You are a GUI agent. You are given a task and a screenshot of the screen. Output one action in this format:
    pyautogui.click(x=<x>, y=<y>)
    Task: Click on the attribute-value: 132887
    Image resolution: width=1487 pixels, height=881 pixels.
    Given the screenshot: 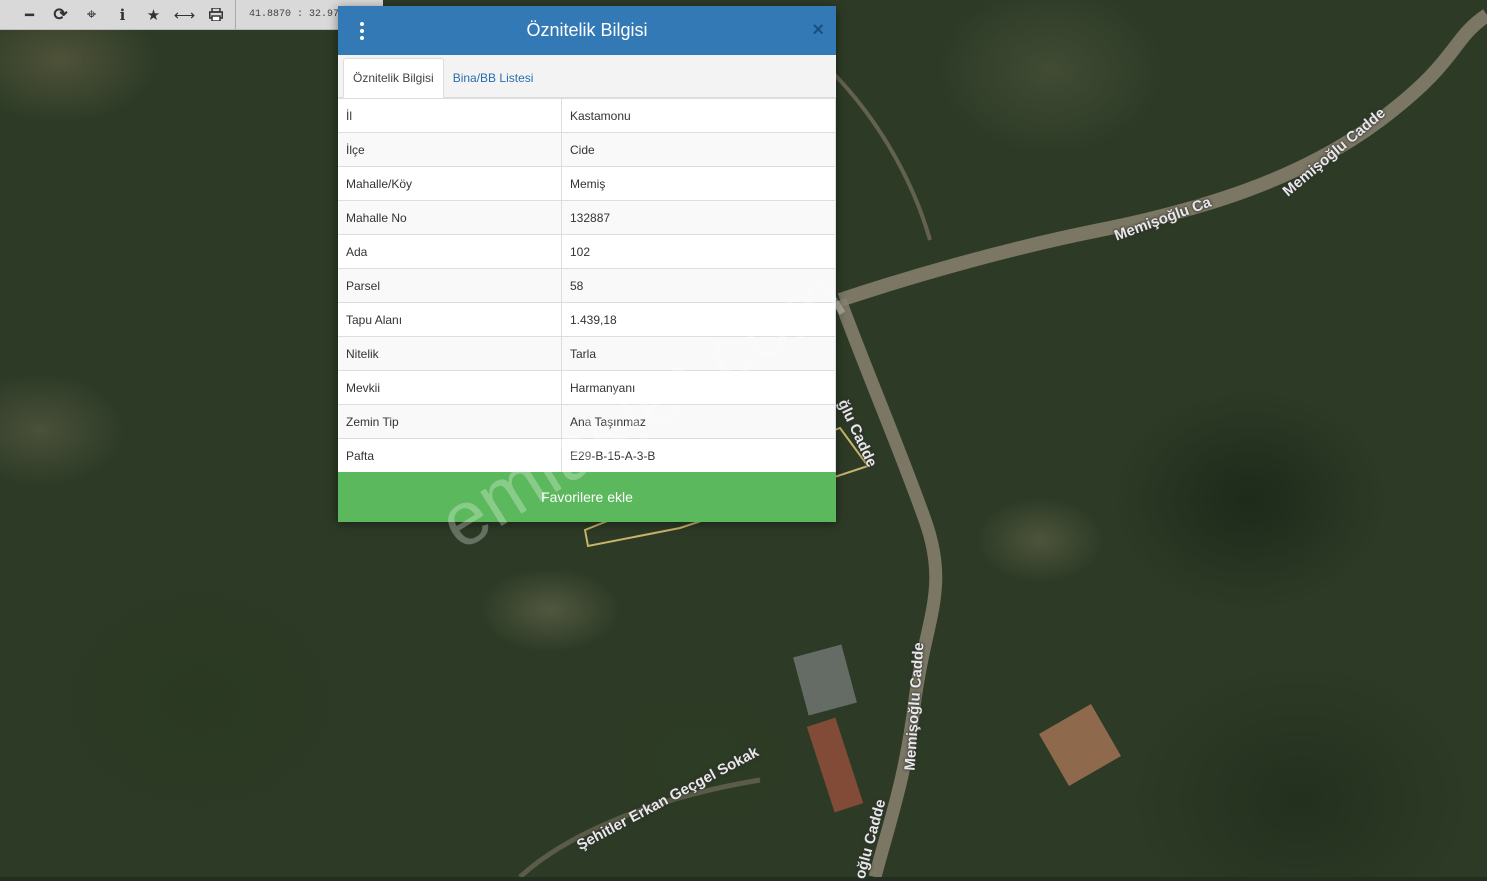 What is the action you would take?
    pyautogui.click(x=698, y=217)
    